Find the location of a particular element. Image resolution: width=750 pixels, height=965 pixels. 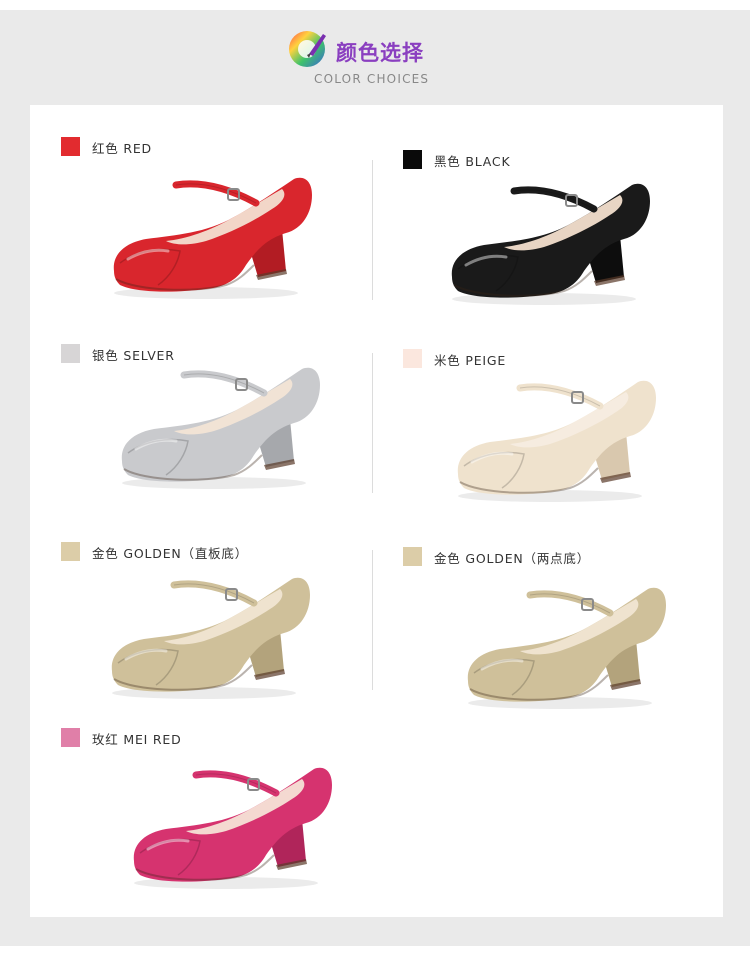

color-label: 红色 RED is located at coordinates (122, 148).